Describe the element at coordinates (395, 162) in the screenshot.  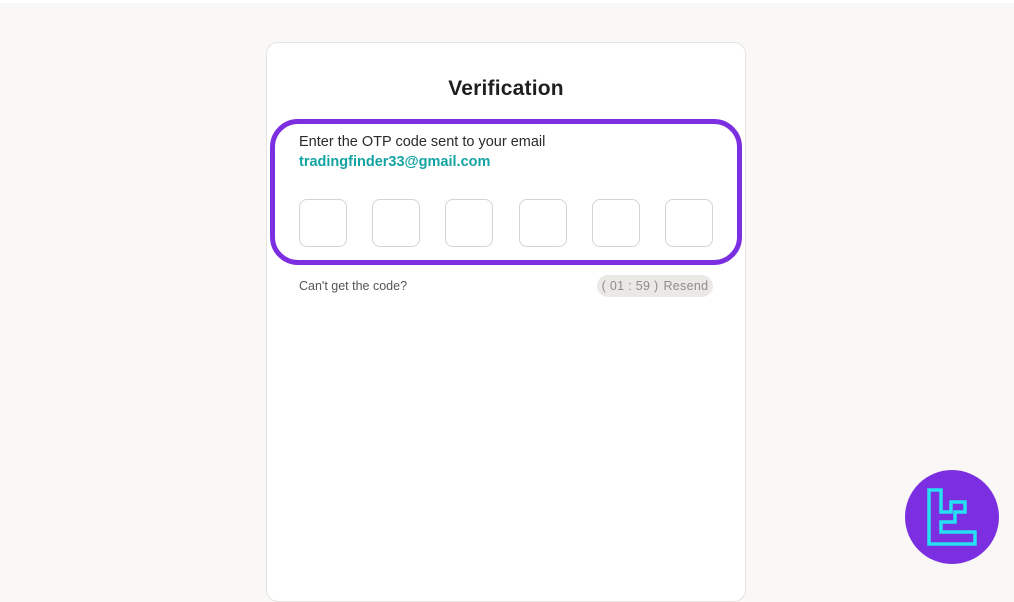
I see `otp-email: tradingfinder33@gmail.com` at that location.